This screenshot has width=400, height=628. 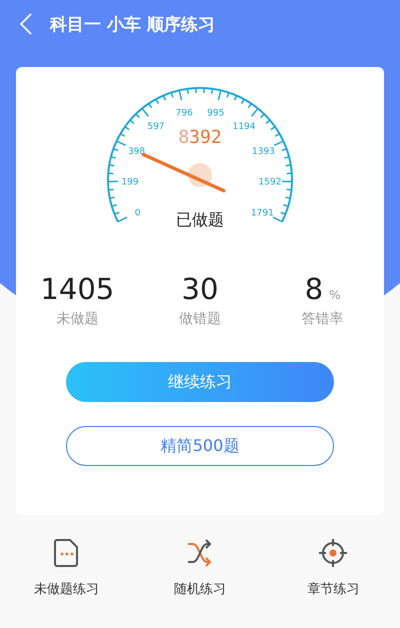 What do you see at coordinates (323, 319) in the screenshot?
I see `stat-label: 答错率` at bounding box center [323, 319].